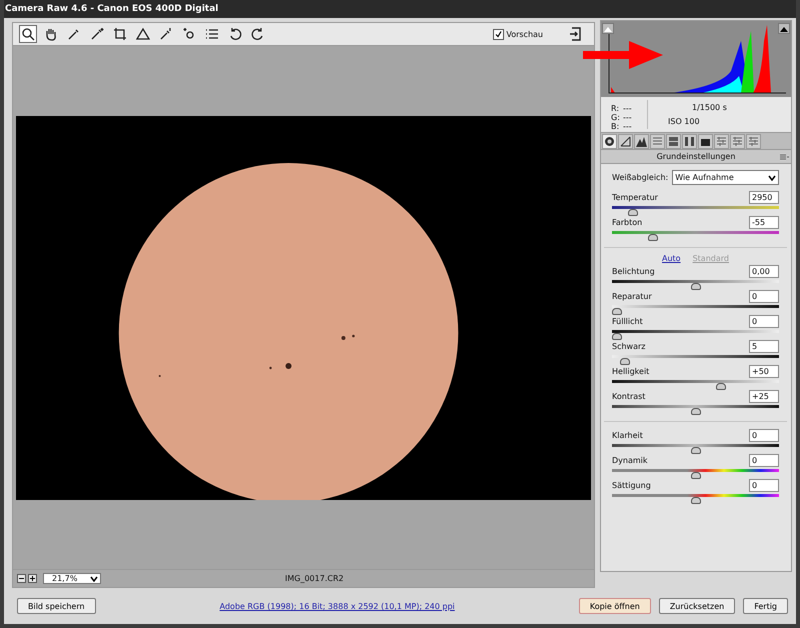 The image size is (800, 628). I want to click on iso-value: ISO 100, so click(684, 121).